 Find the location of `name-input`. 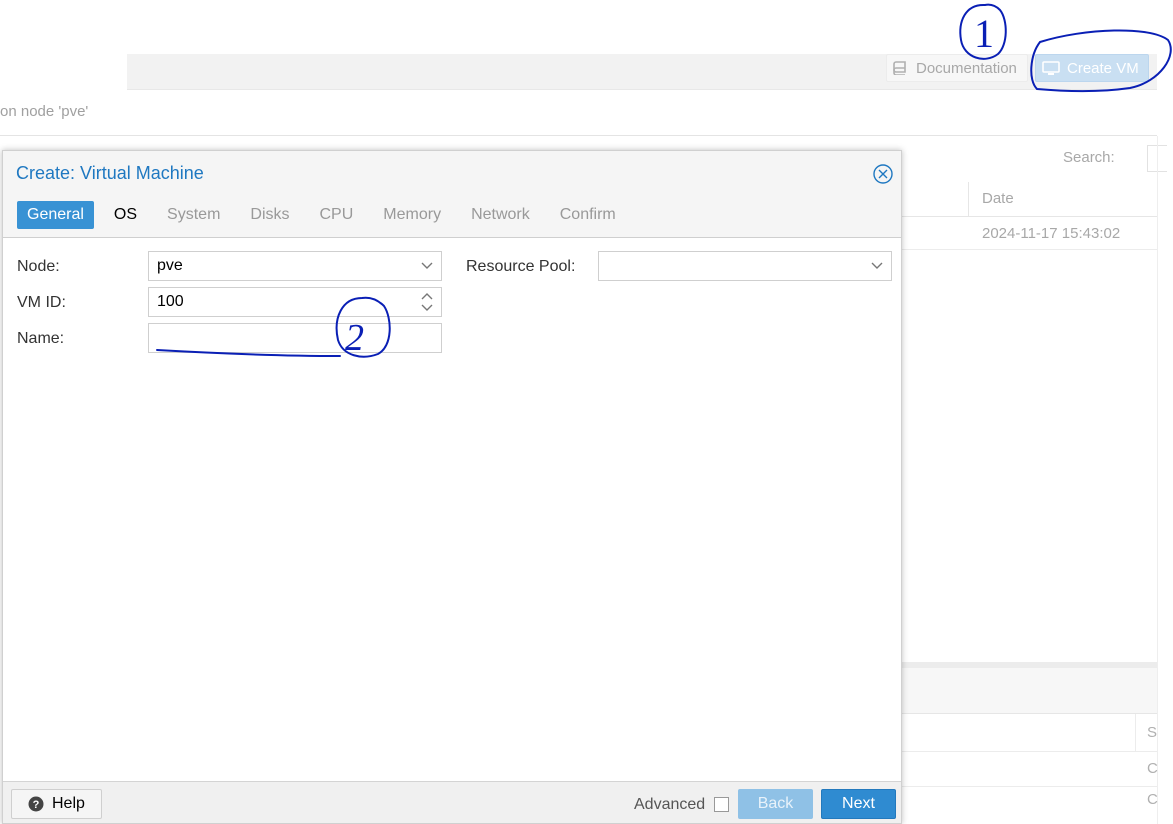

name-input is located at coordinates (295, 338).